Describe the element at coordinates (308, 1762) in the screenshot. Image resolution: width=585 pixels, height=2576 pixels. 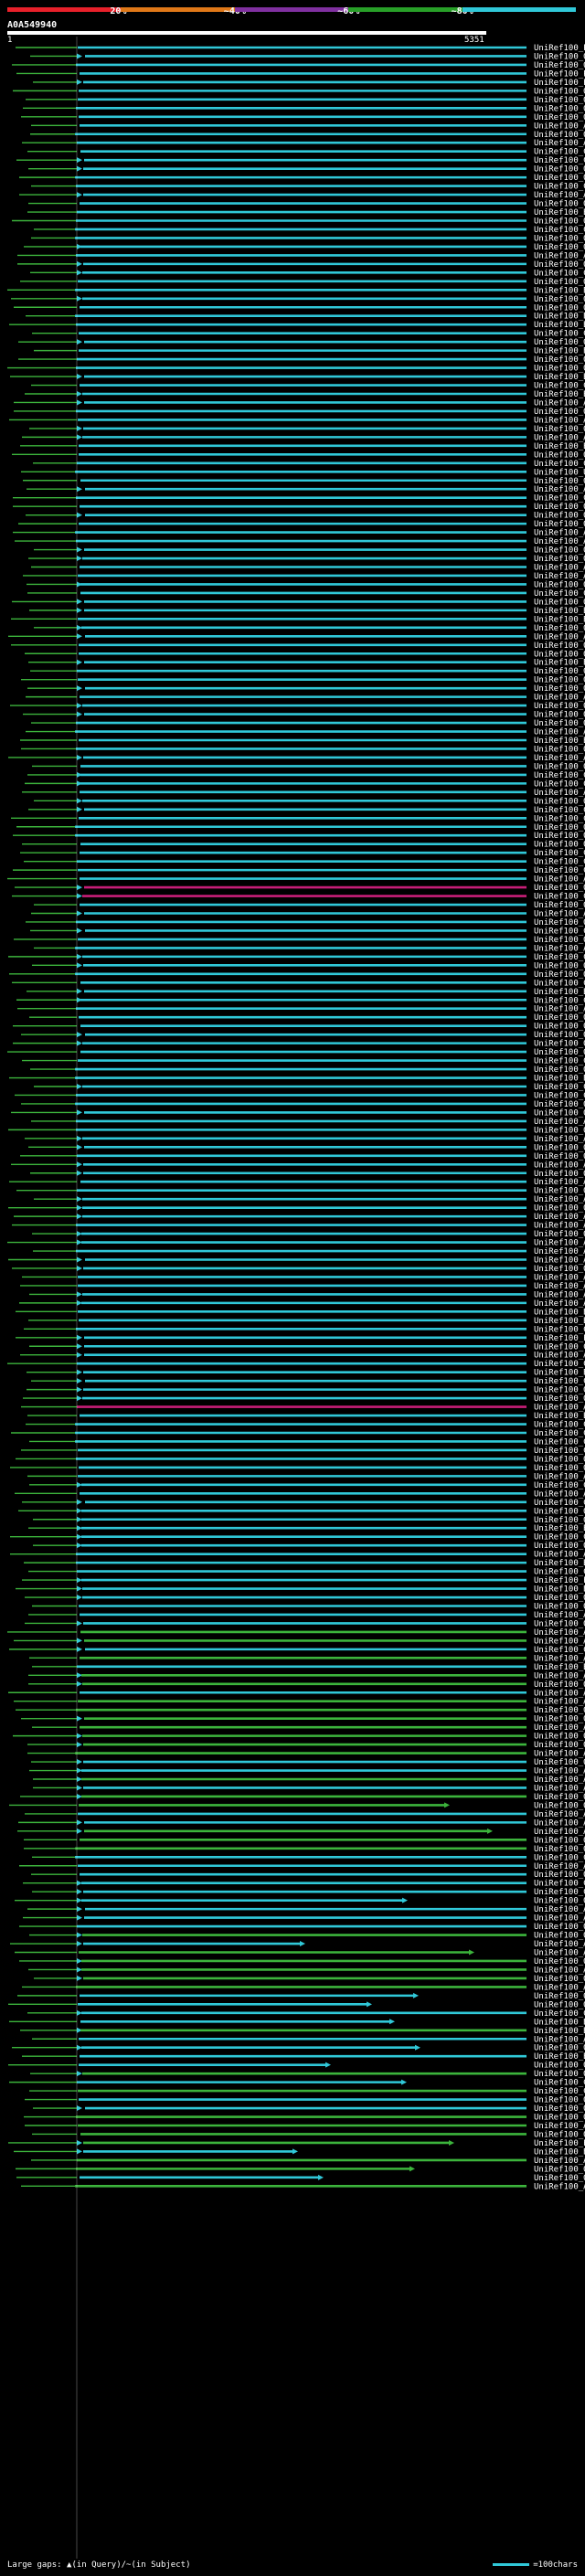
I see `hit-row: UniRef100_Q0D1N4` at that location.